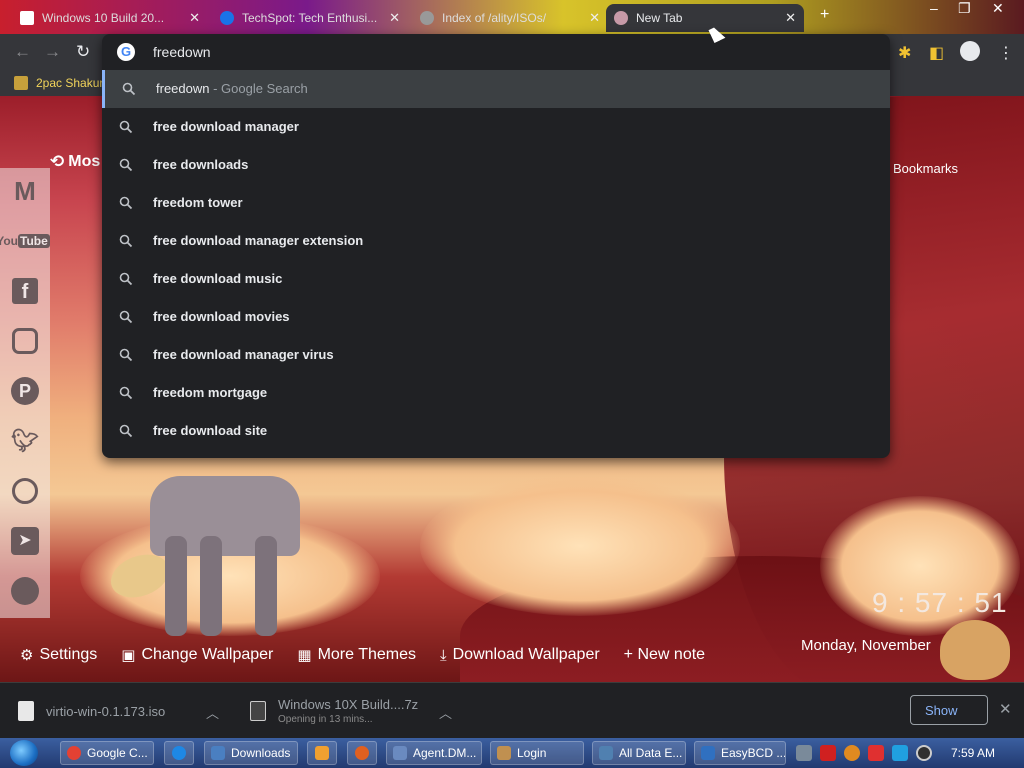  Describe the element at coordinates (520, 655) in the screenshot. I see `download-wallpaper-button: ⤓ Download Wallpaper` at that location.